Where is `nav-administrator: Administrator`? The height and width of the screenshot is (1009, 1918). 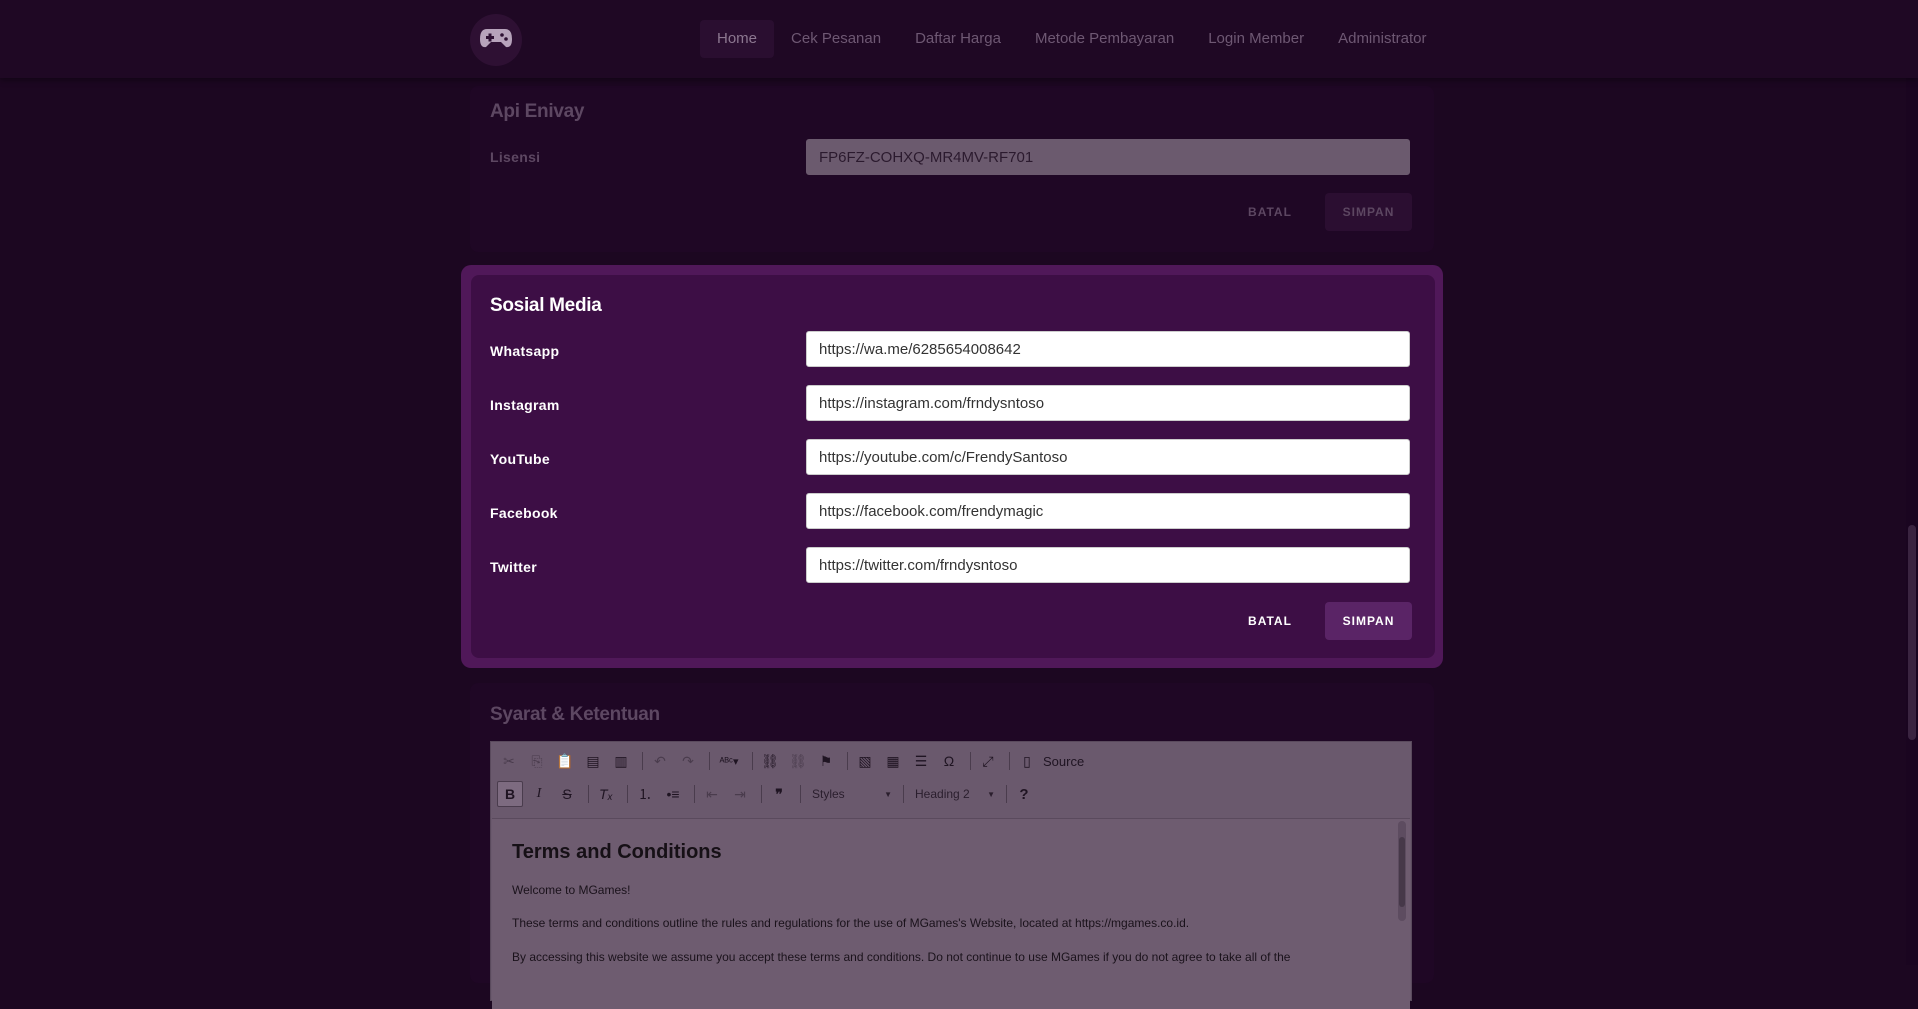
nav-administrator: Administrator is located at coordinates (1382, 39).